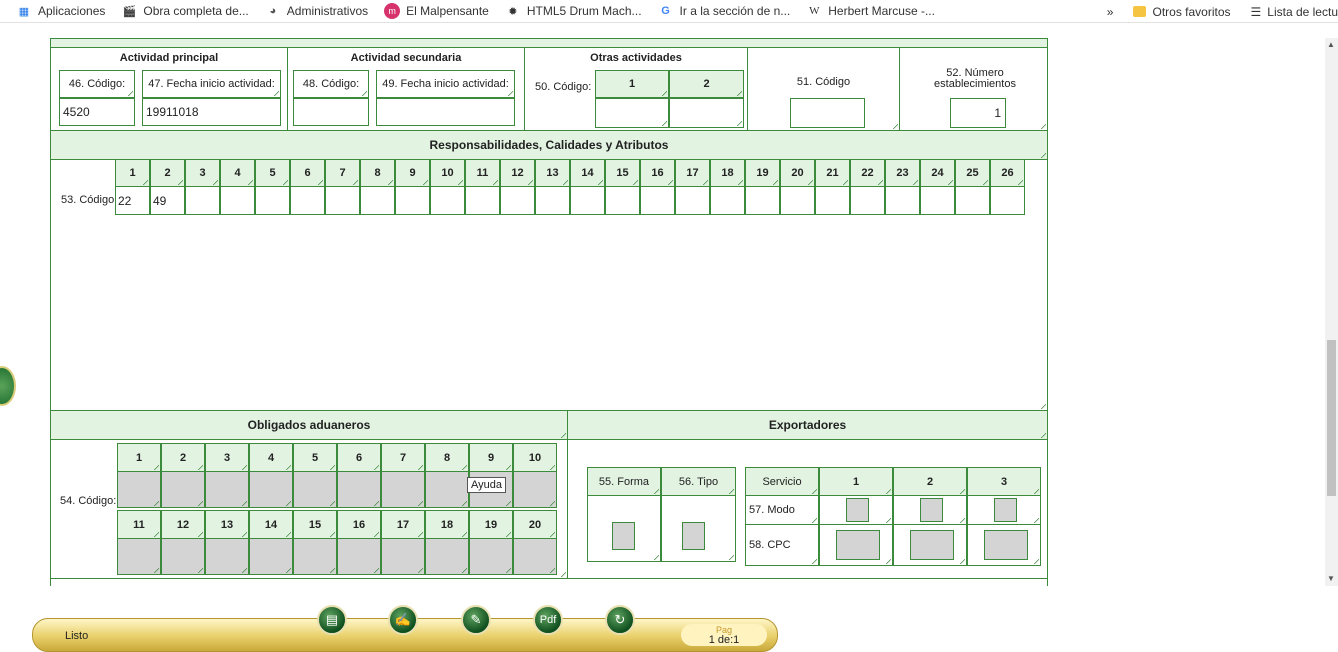  I want to click on obligados-col-header: 19, so click(491, 524).